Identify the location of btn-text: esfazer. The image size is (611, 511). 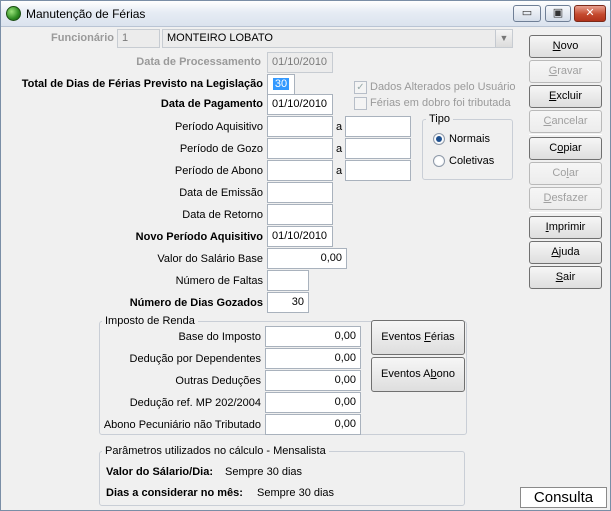
(569, 198).